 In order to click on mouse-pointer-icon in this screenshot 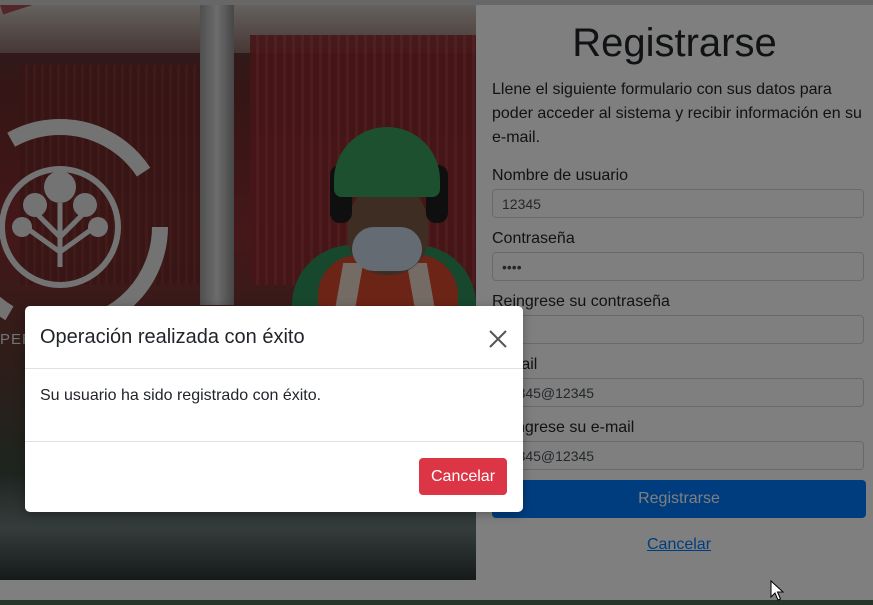, I will do `click(777, 590)`.